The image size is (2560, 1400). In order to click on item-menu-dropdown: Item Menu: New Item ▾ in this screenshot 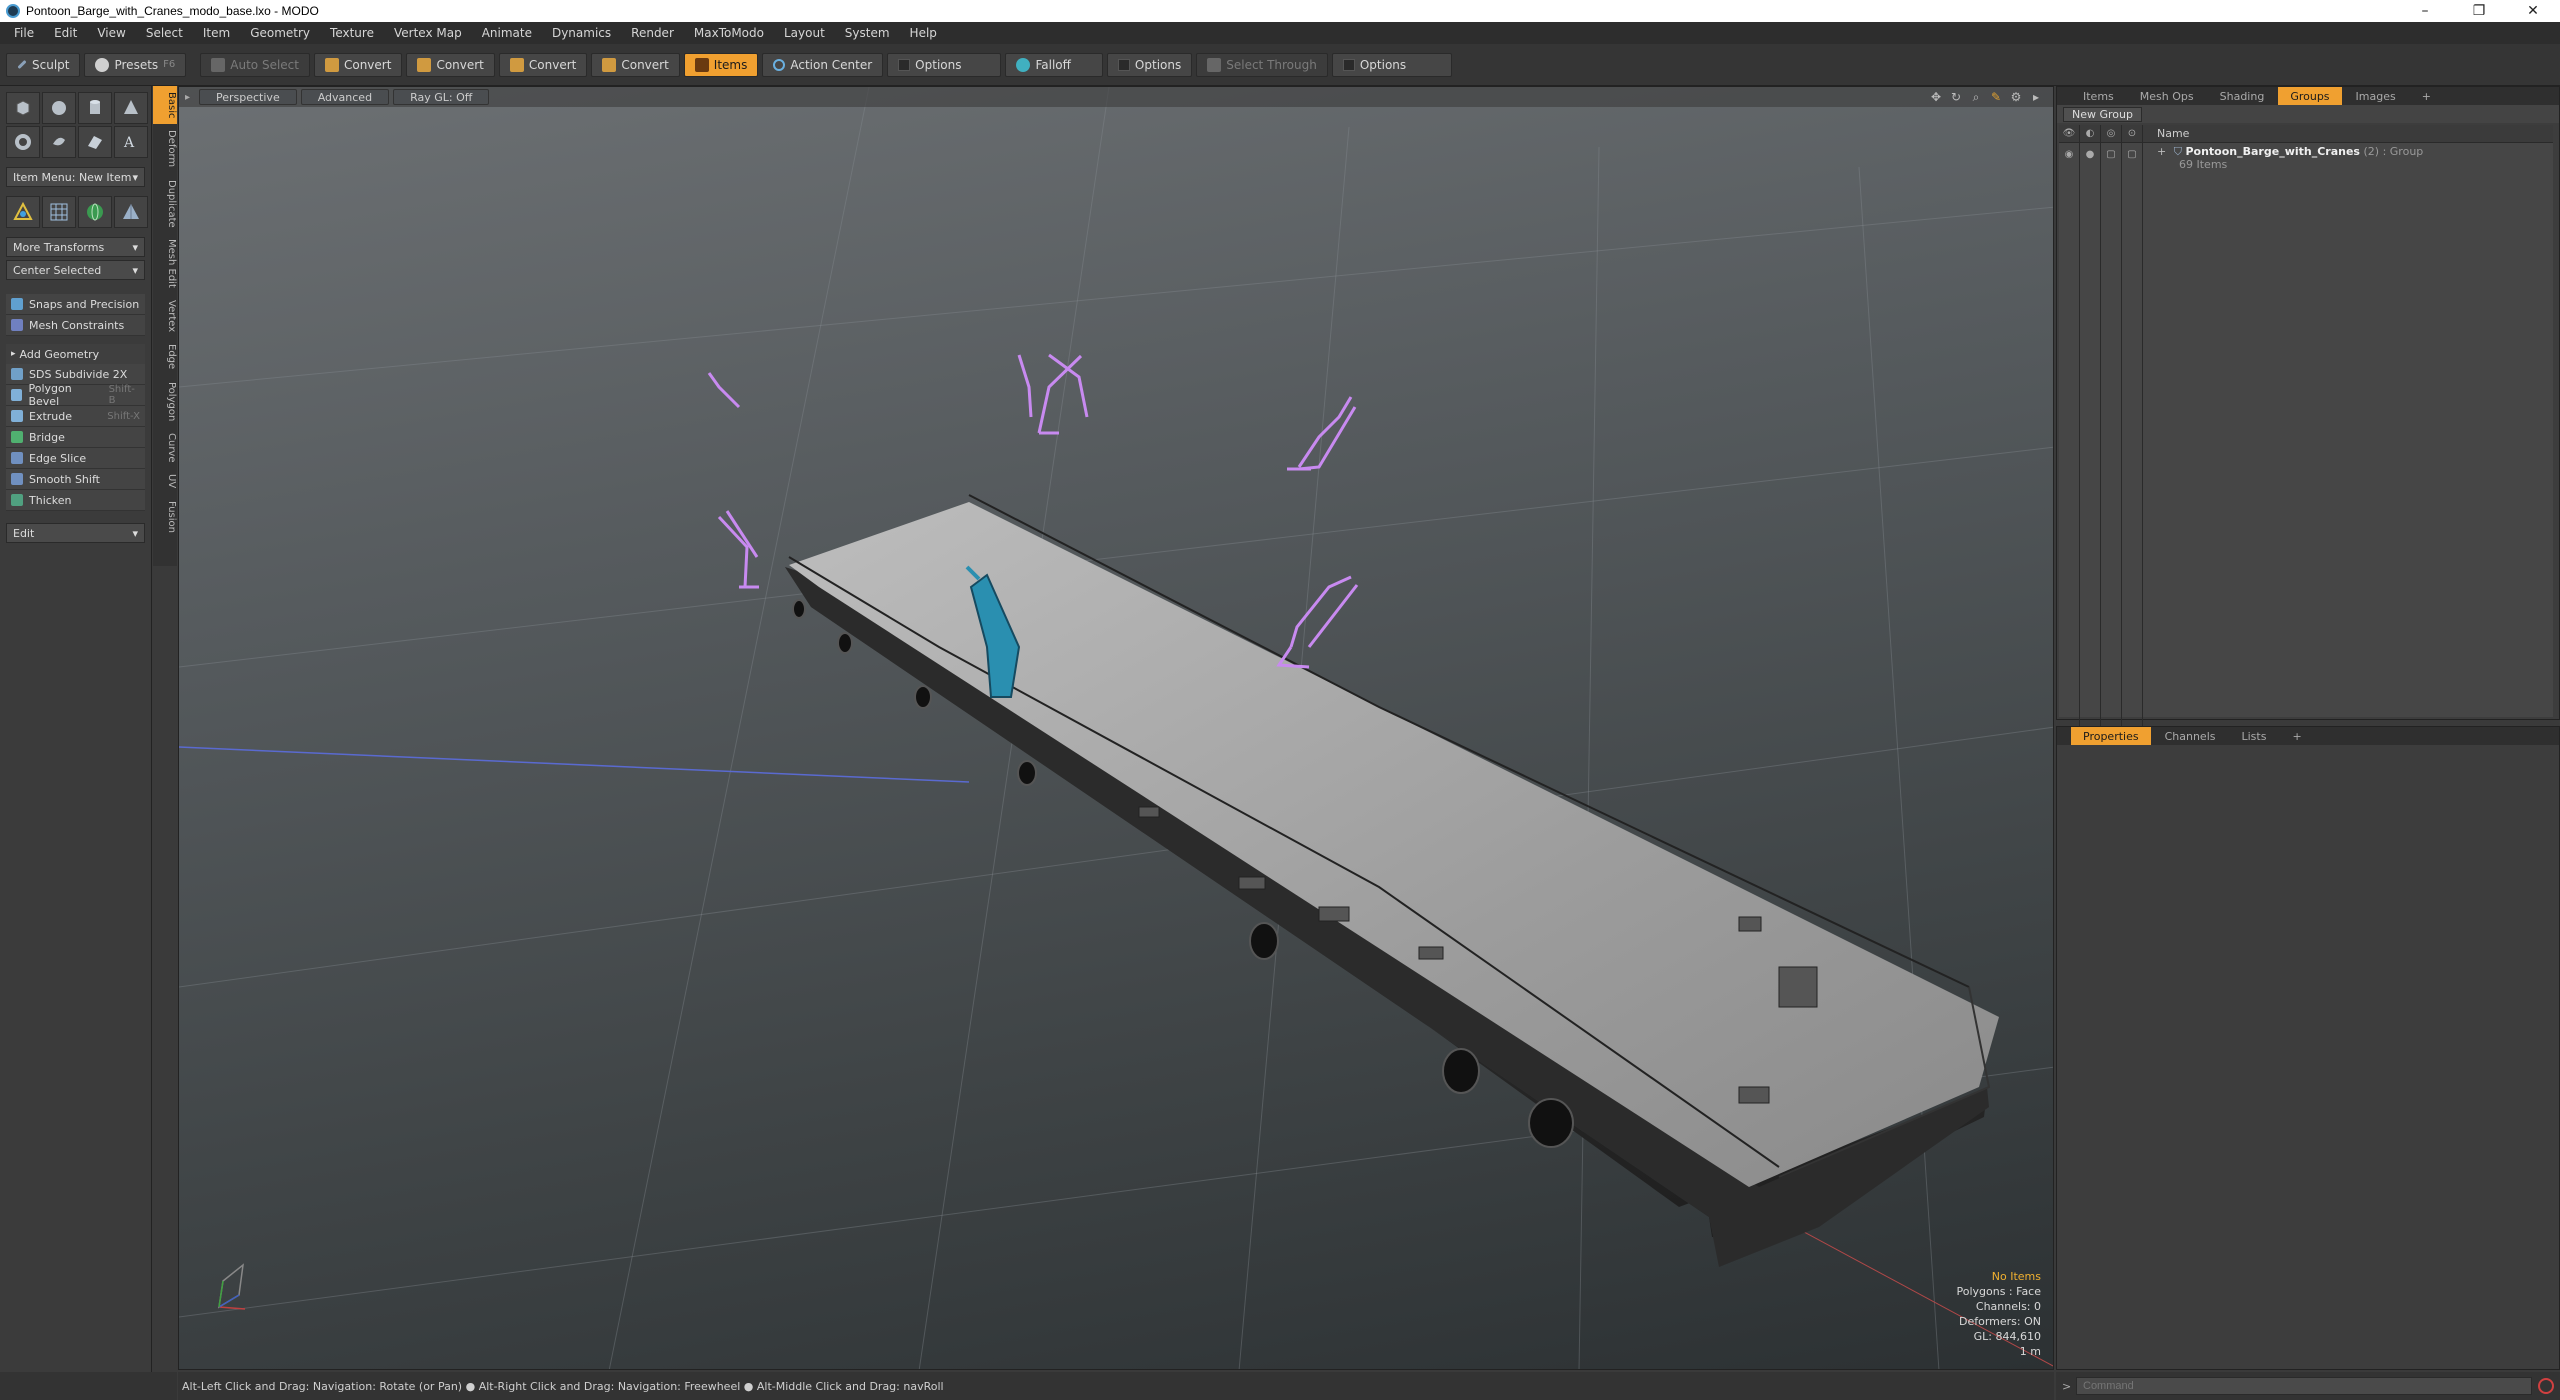, I will do `click(75, 177)`.